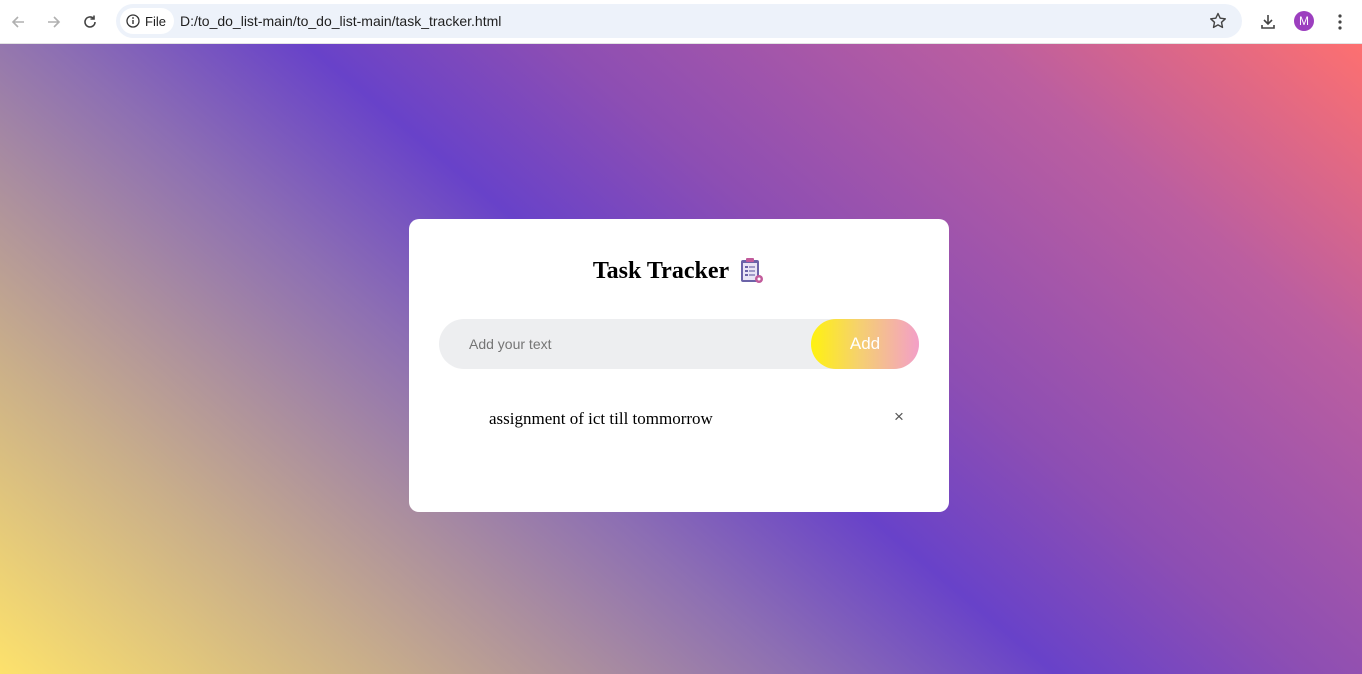 The height and width of the screenshot is (674, 1362). I want to click on arrow-right-icon, so click(54, 22).